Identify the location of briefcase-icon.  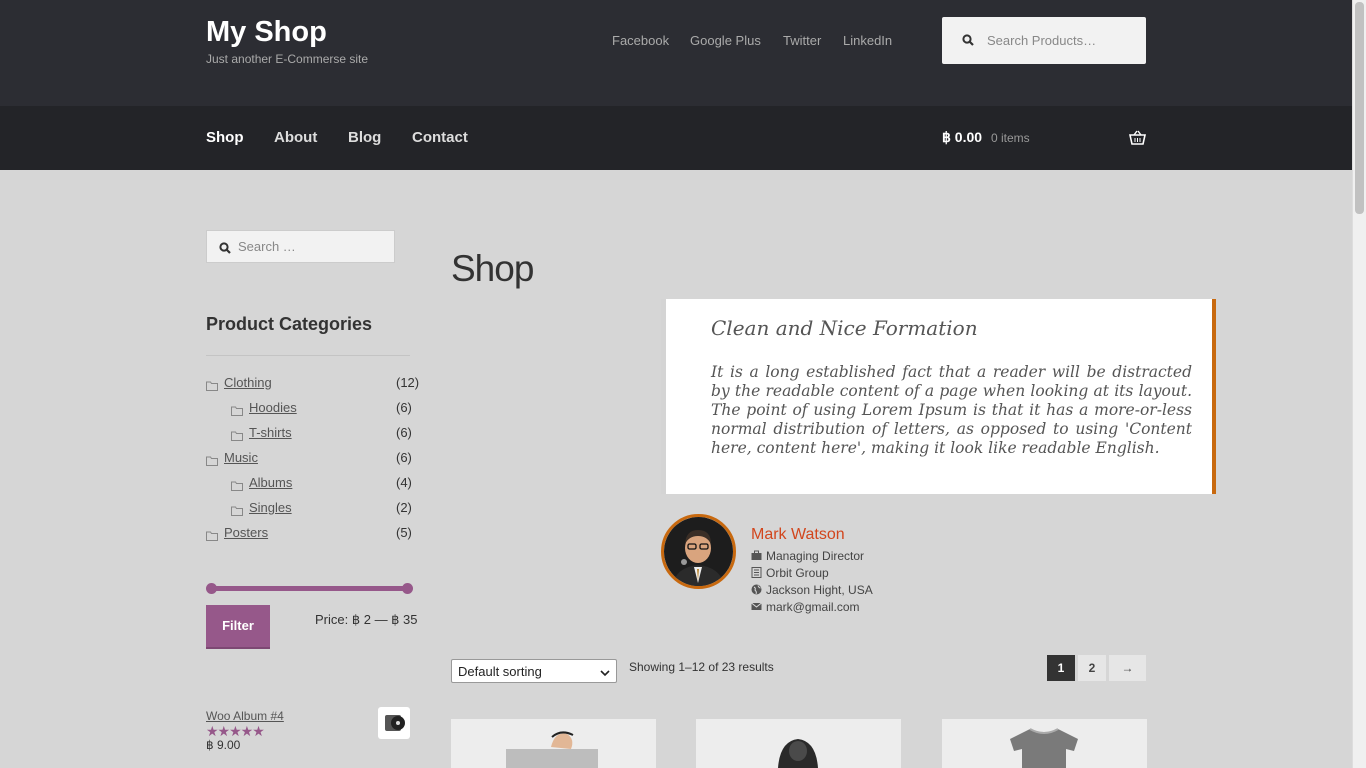
(756, 555).